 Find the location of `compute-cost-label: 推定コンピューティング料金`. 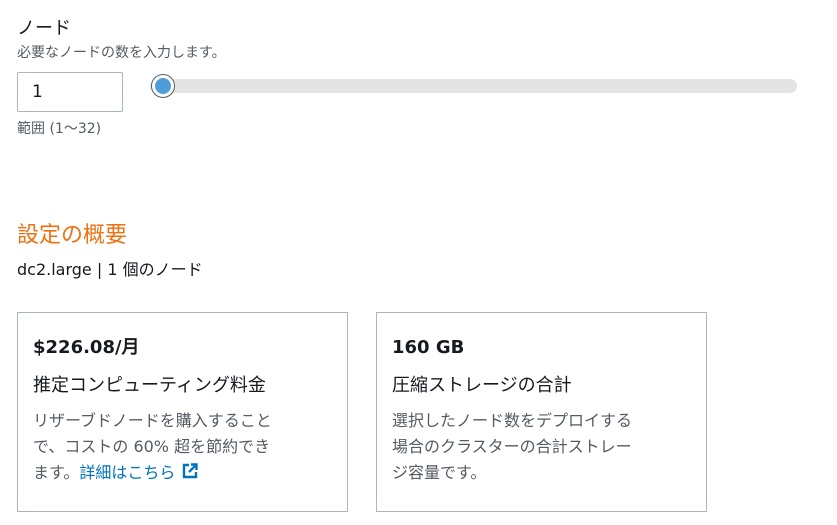

compute-cost-label: 推定コンピューティング料金 is located at coordinates (149, 385).